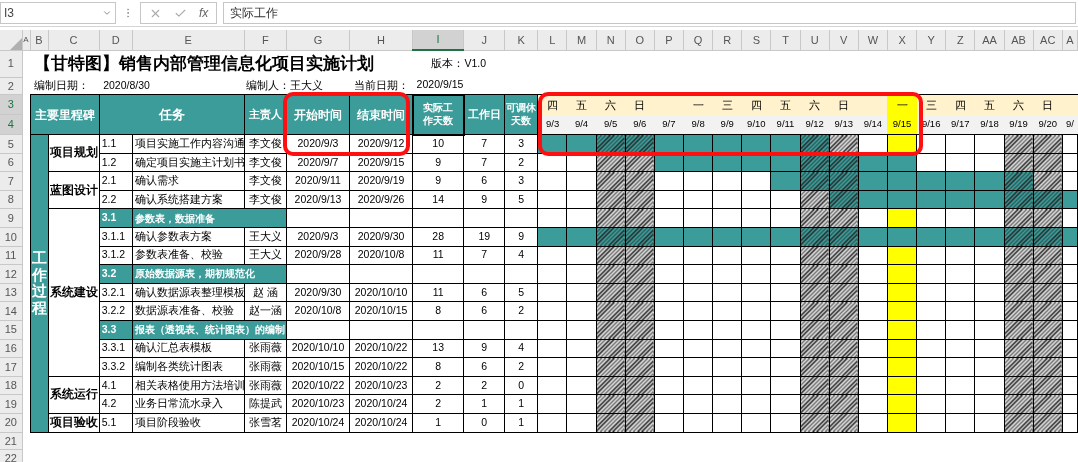 The height and width of the screenshot is (462, 1078). I want to click on editor-text: 编制人：王大义, so click(297, 86).